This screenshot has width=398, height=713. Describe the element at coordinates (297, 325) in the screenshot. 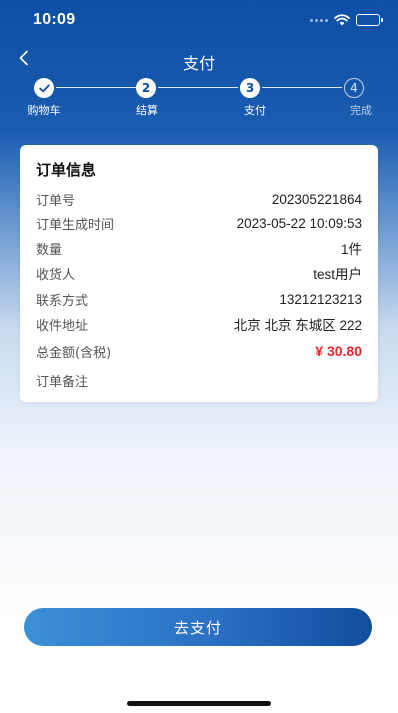

I see `address-value: 北京 北京 东城区 222` at that location.